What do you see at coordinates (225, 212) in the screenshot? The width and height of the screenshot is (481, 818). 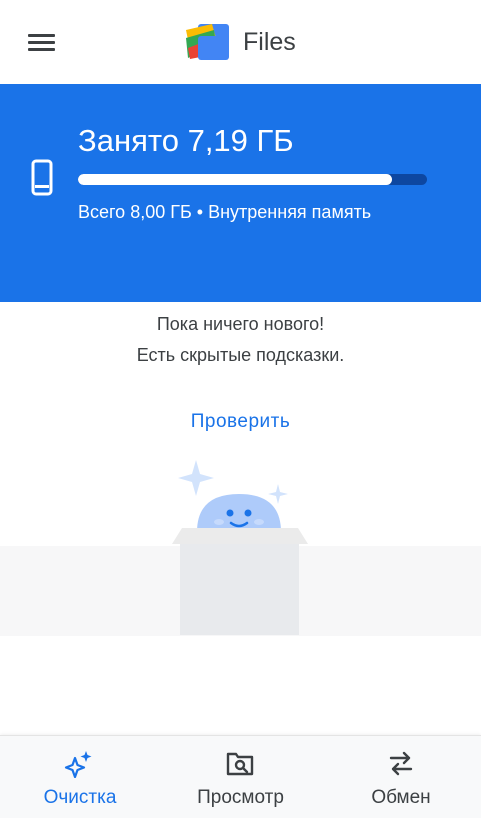 I see `storage-total-label: Всего 8,00 ГБ • Внутренняя память` at bounding box center [225, 212].